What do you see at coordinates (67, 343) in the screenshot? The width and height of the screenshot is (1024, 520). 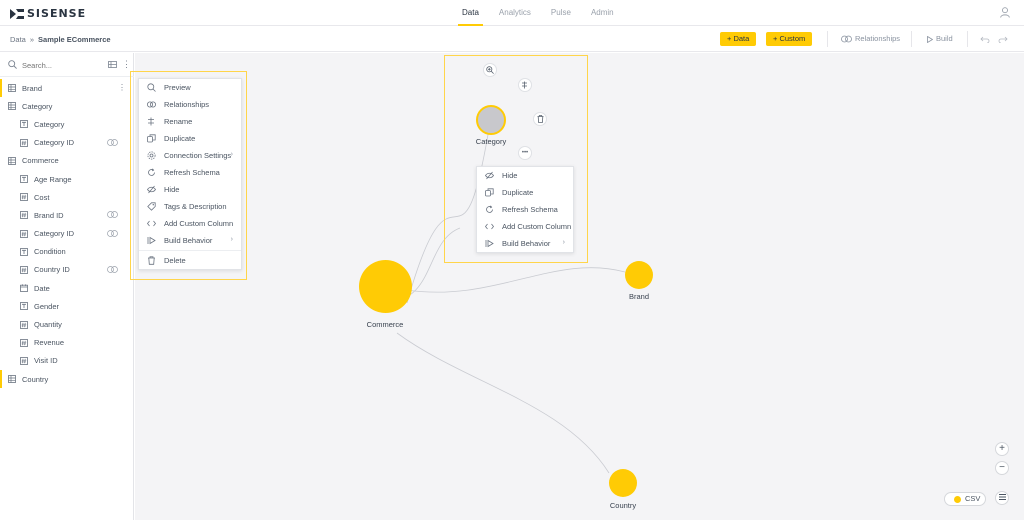 I see `tree-column-item: Revenue` at bounding box center [67, 343].